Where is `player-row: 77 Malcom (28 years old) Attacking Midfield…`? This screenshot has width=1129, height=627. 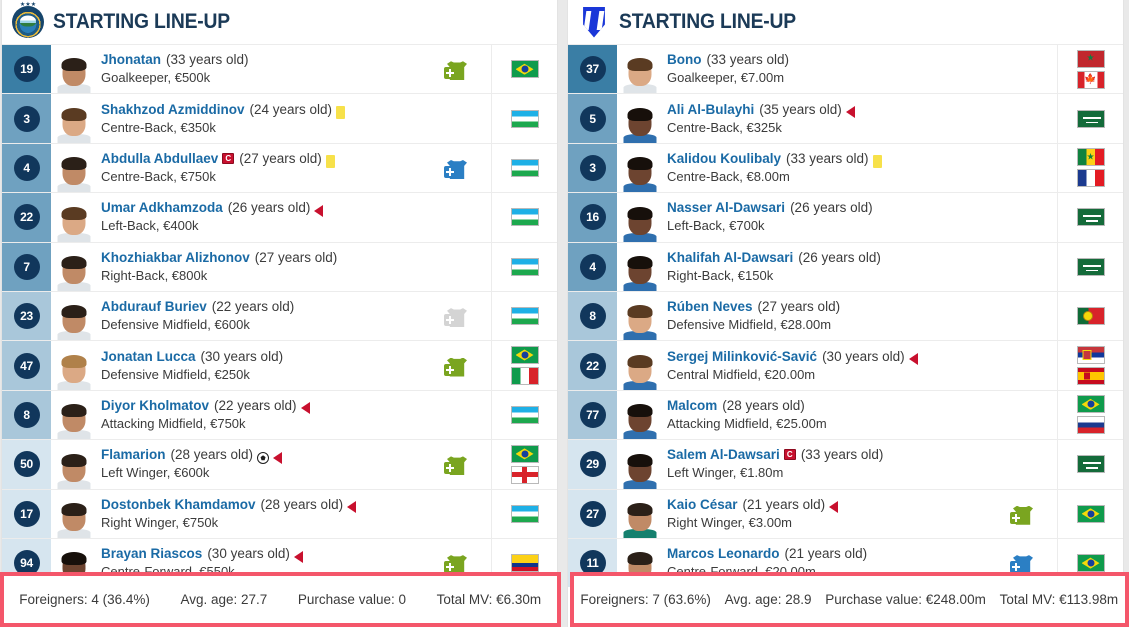
player-row: 77 Malcom (28 years old) Attacking Midfield… is located at coordinates (845, 414).